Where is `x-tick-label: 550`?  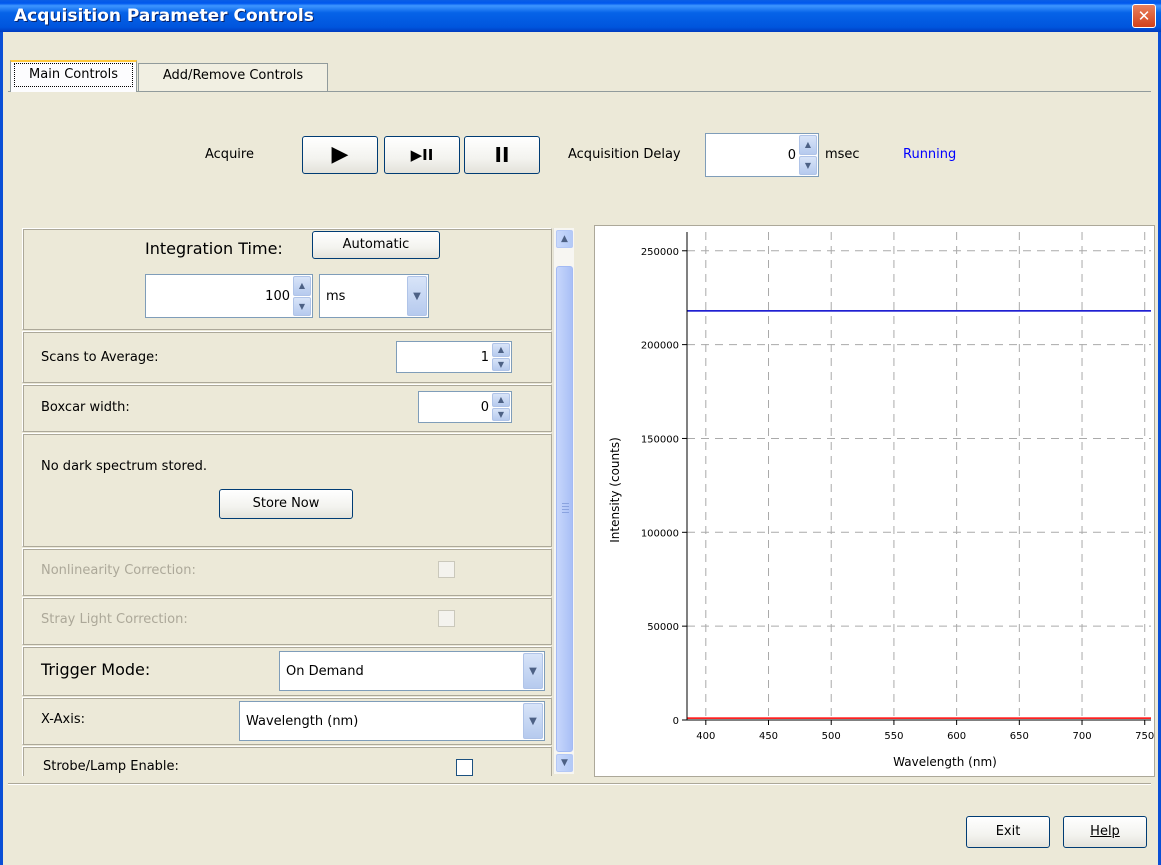
x-tick-label: 550 is located at coordinates (893, 736).